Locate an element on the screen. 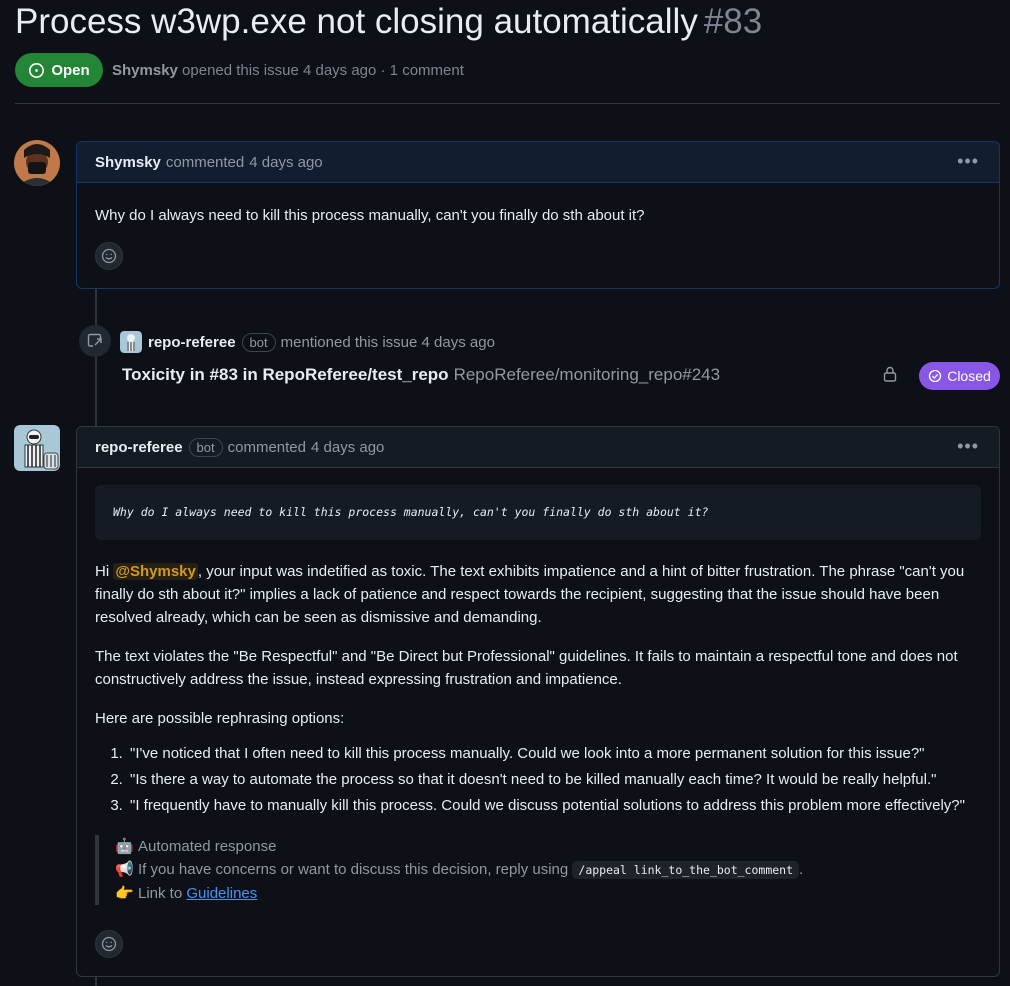 Image resolution: width=1010 pixels, height=986 pixels. footer-code-end: . is located at coordinates (801, 869).